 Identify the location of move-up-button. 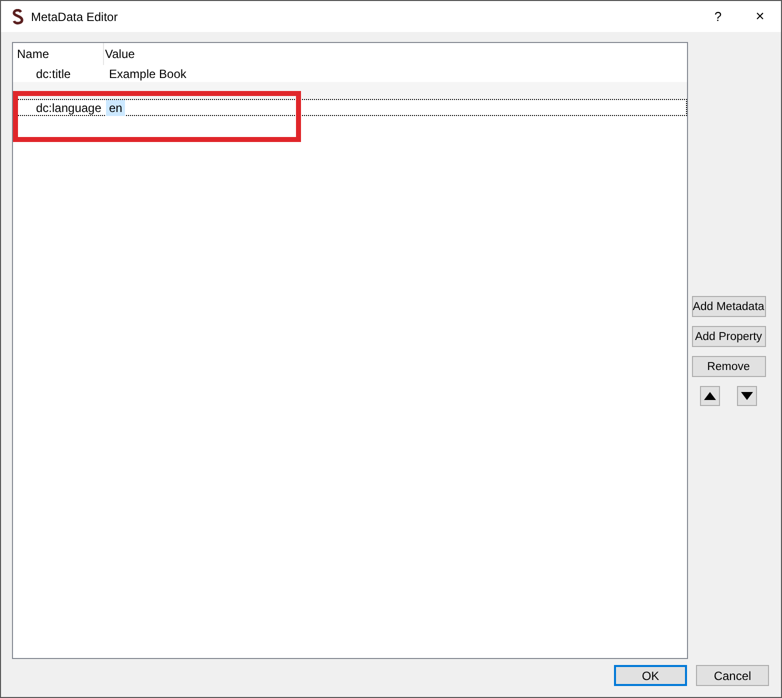
(710, 396).